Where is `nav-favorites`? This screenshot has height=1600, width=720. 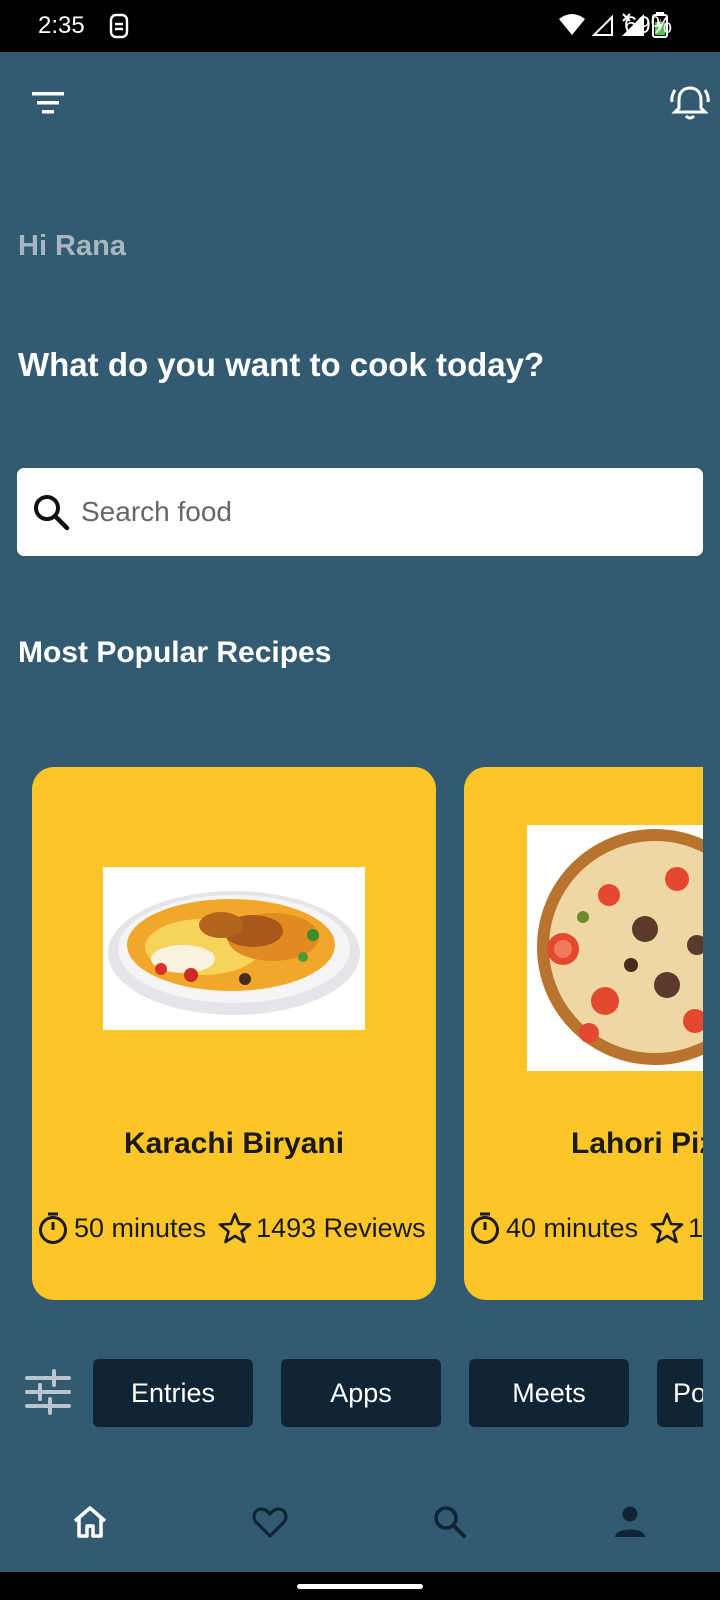 nav-favorites is located at coordinates (270, 1522).